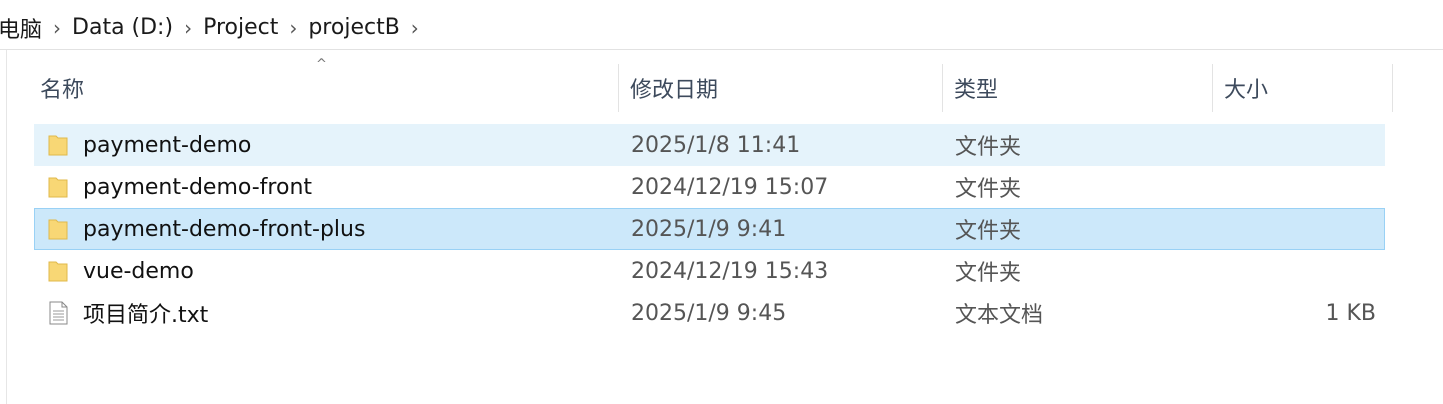 This screenshot has height=404, width=1443. Describe the element at coordinates (999, 315) in the screenshot. I see `file-type: 文本文档` at that location.